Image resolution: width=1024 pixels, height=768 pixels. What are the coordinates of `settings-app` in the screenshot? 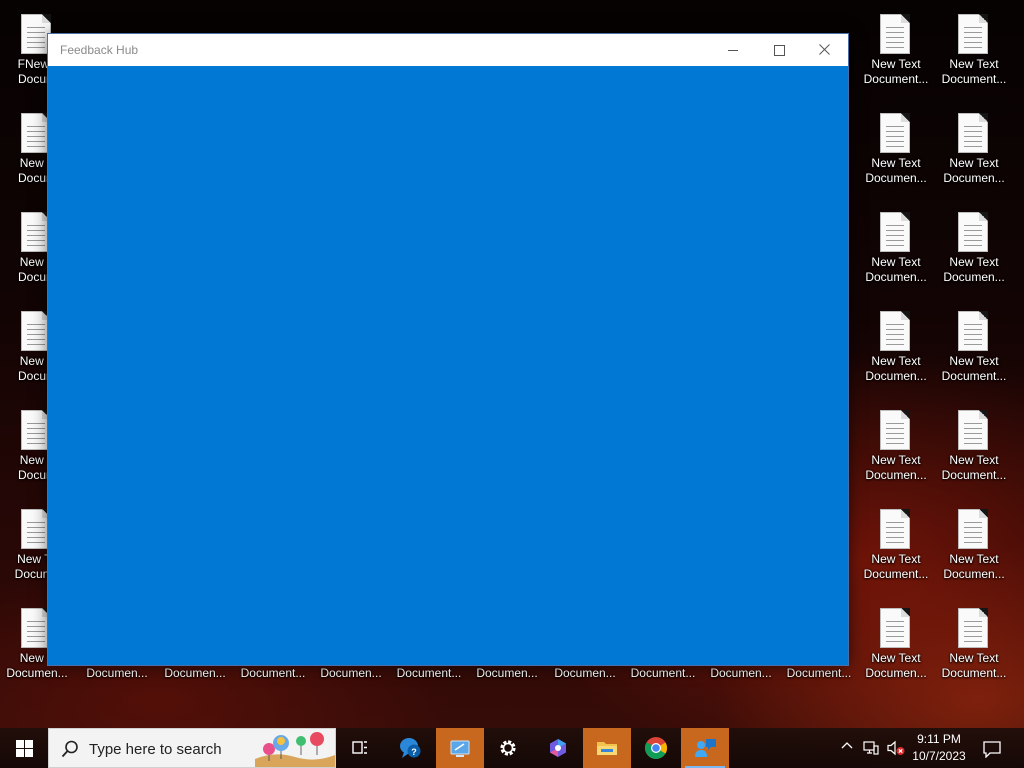 It's located at (508, 748).